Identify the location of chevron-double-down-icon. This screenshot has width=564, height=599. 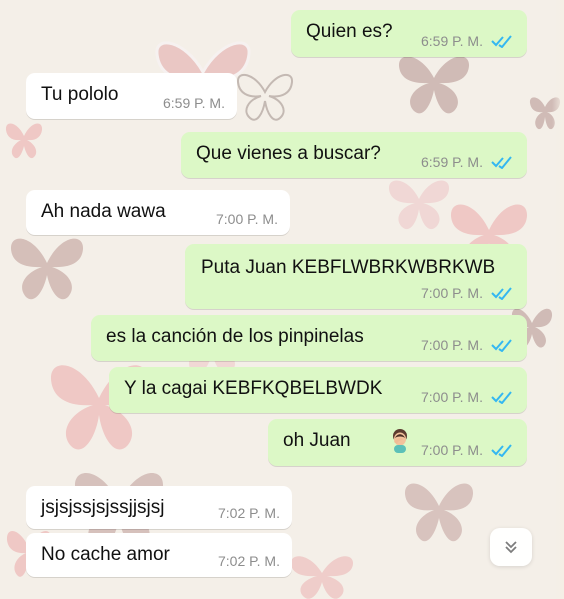
(511, 547).